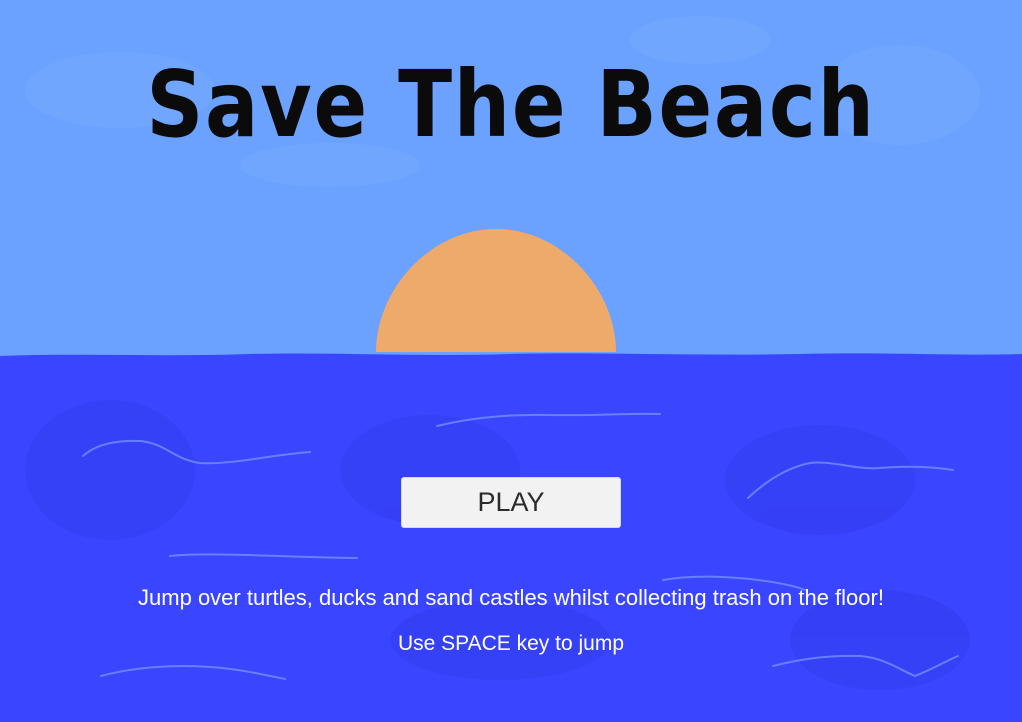  I want to click on setting-sun-icon, so click(496, 290).